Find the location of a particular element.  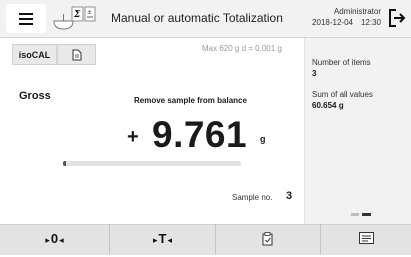

zero-button: ▸0◂ is located at coordinates (55, 239).